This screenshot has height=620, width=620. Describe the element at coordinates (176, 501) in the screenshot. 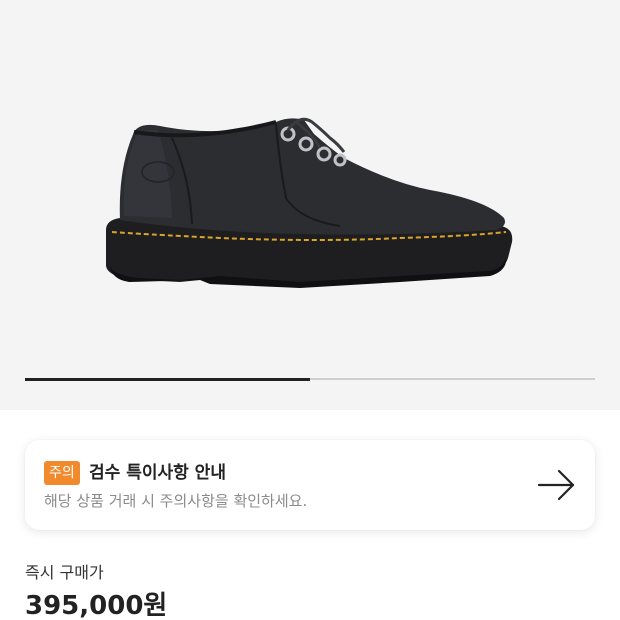

I see `notice-description: 해당 상품 거래 시 주의사항을 확인하세요.` at that location.